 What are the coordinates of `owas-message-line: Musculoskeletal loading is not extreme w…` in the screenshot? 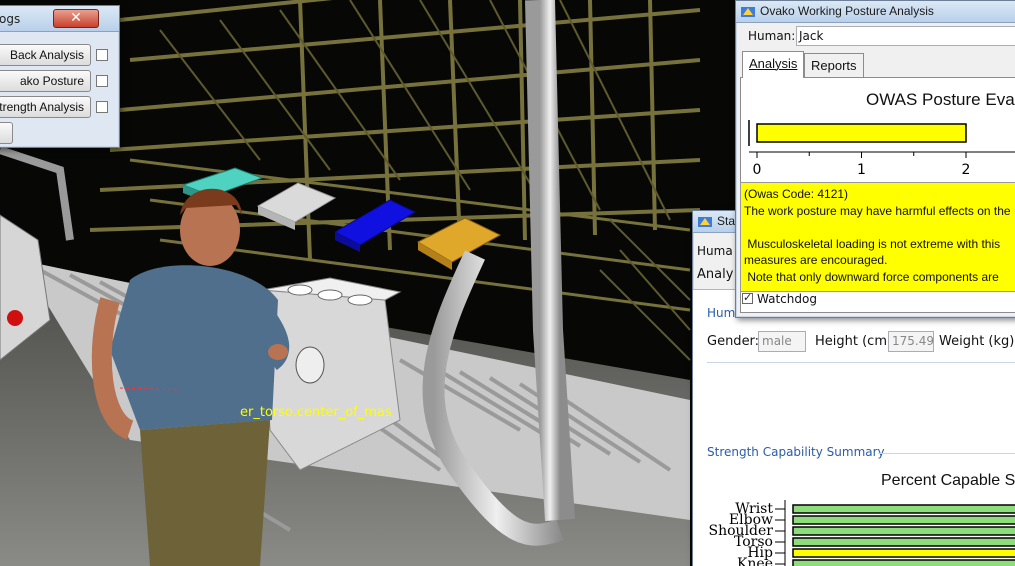 It's located at (872, 243).